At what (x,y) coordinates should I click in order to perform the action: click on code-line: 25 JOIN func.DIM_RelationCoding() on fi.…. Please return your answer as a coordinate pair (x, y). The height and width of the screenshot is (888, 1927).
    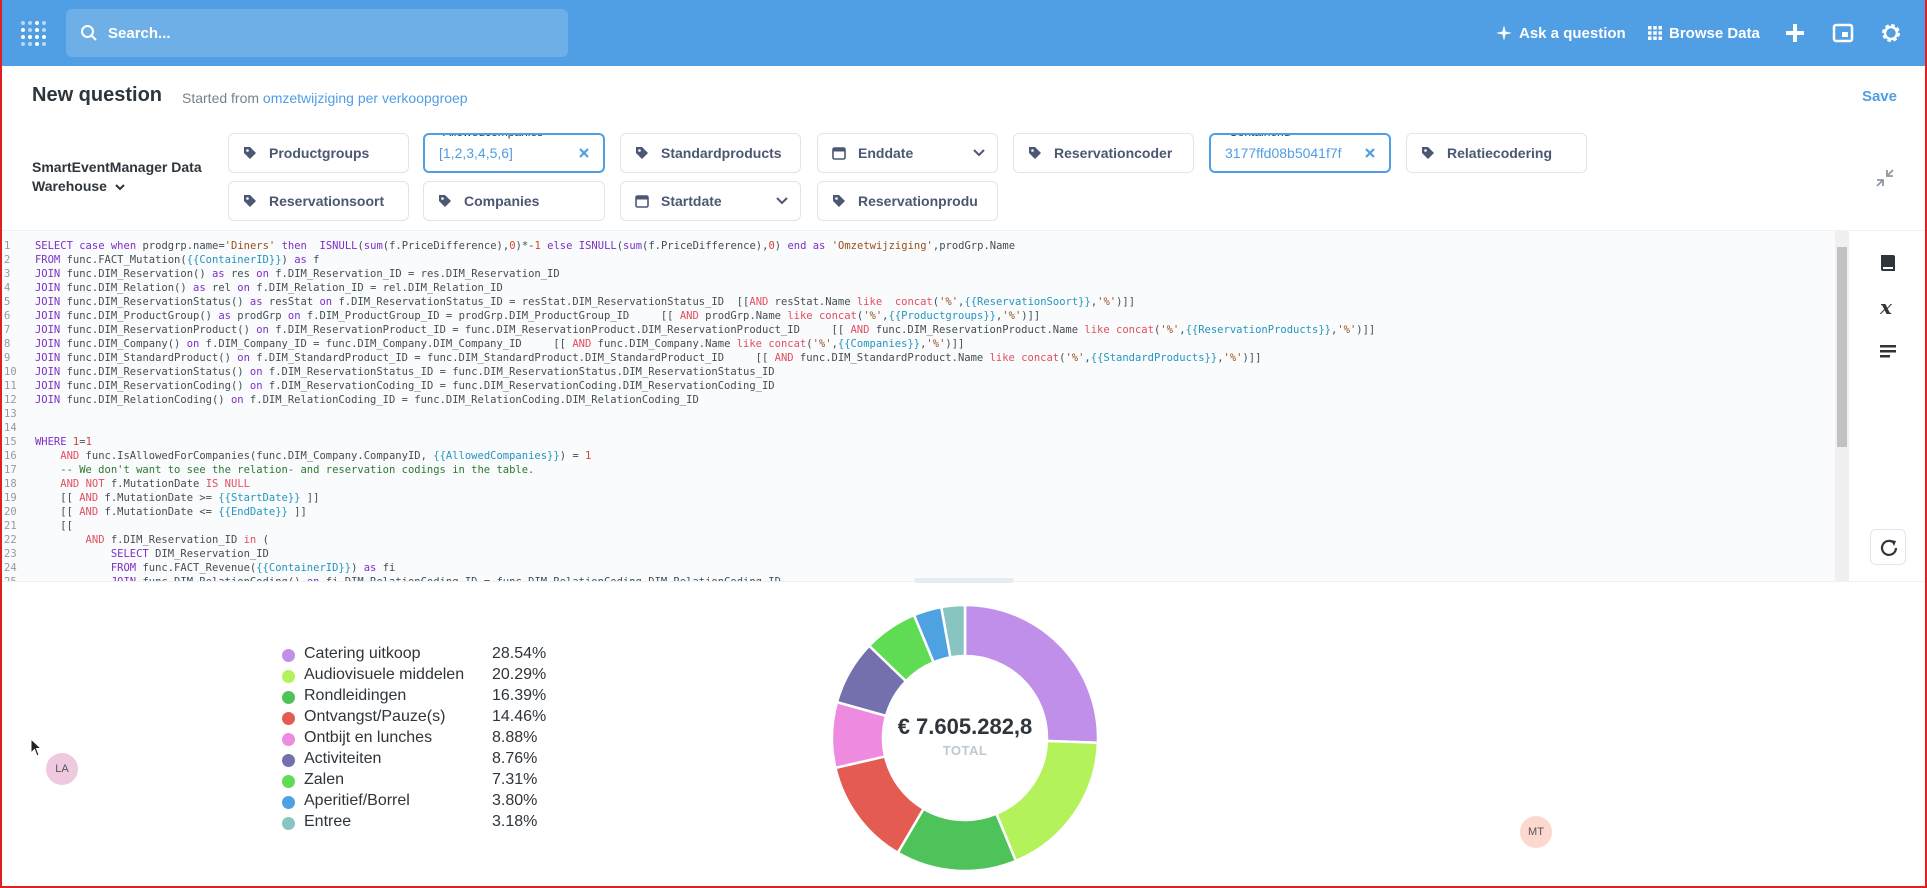
    Looking at the image, I should click on (688, 578).